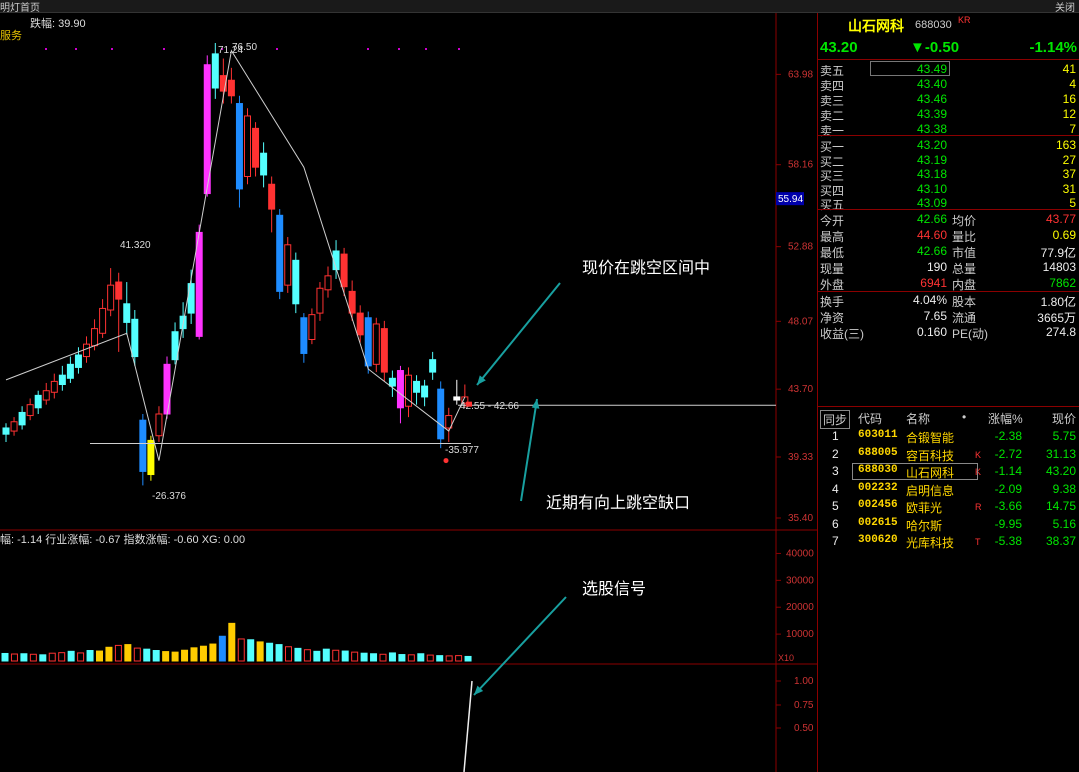 The image size is (1079, 772). Describe the element at coordinates (800, 553) in the screenshot. I see `vol-tick-label: 40000` at that location.